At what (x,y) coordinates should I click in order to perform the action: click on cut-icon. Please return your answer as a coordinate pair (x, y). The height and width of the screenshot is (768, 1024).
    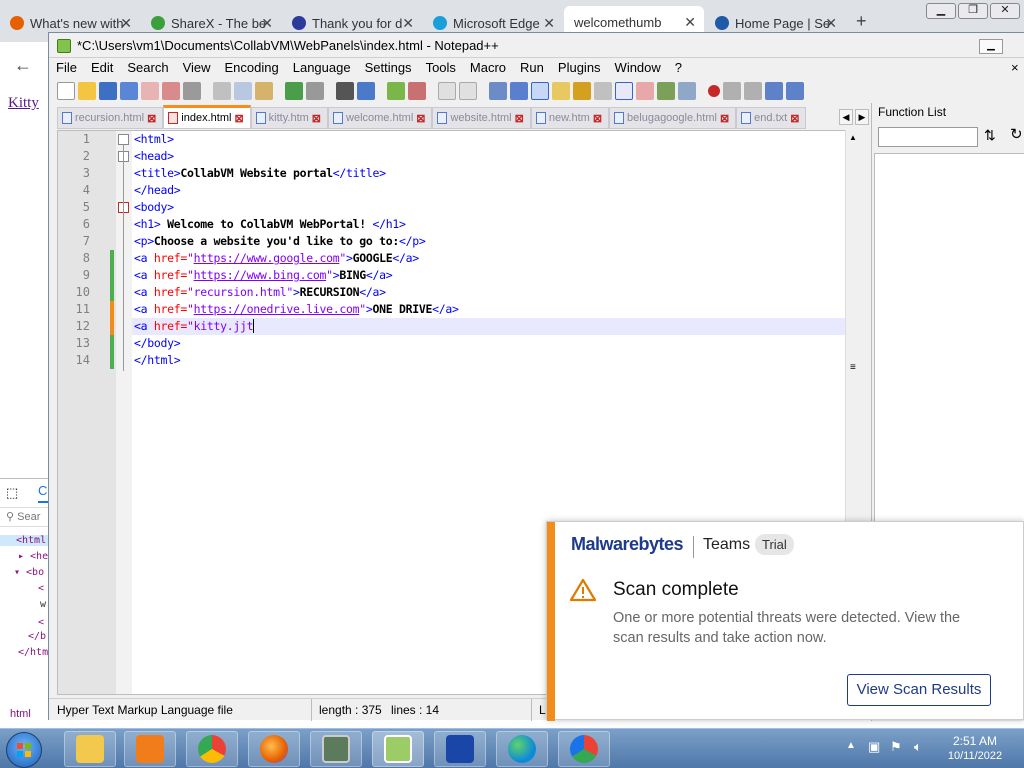
    Looking at the image, I should click on (222, 90).